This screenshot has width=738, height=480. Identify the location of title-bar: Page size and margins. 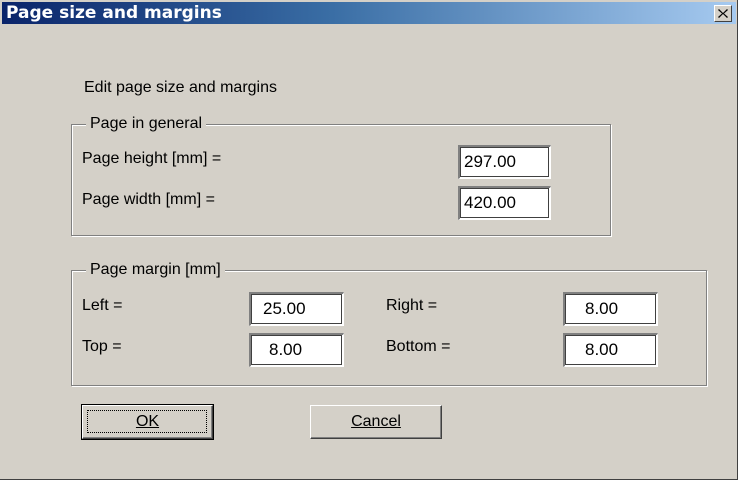
(369, 13).